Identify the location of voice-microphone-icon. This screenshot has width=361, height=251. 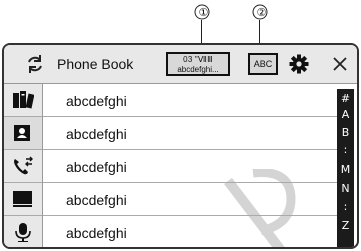
(23, 232).